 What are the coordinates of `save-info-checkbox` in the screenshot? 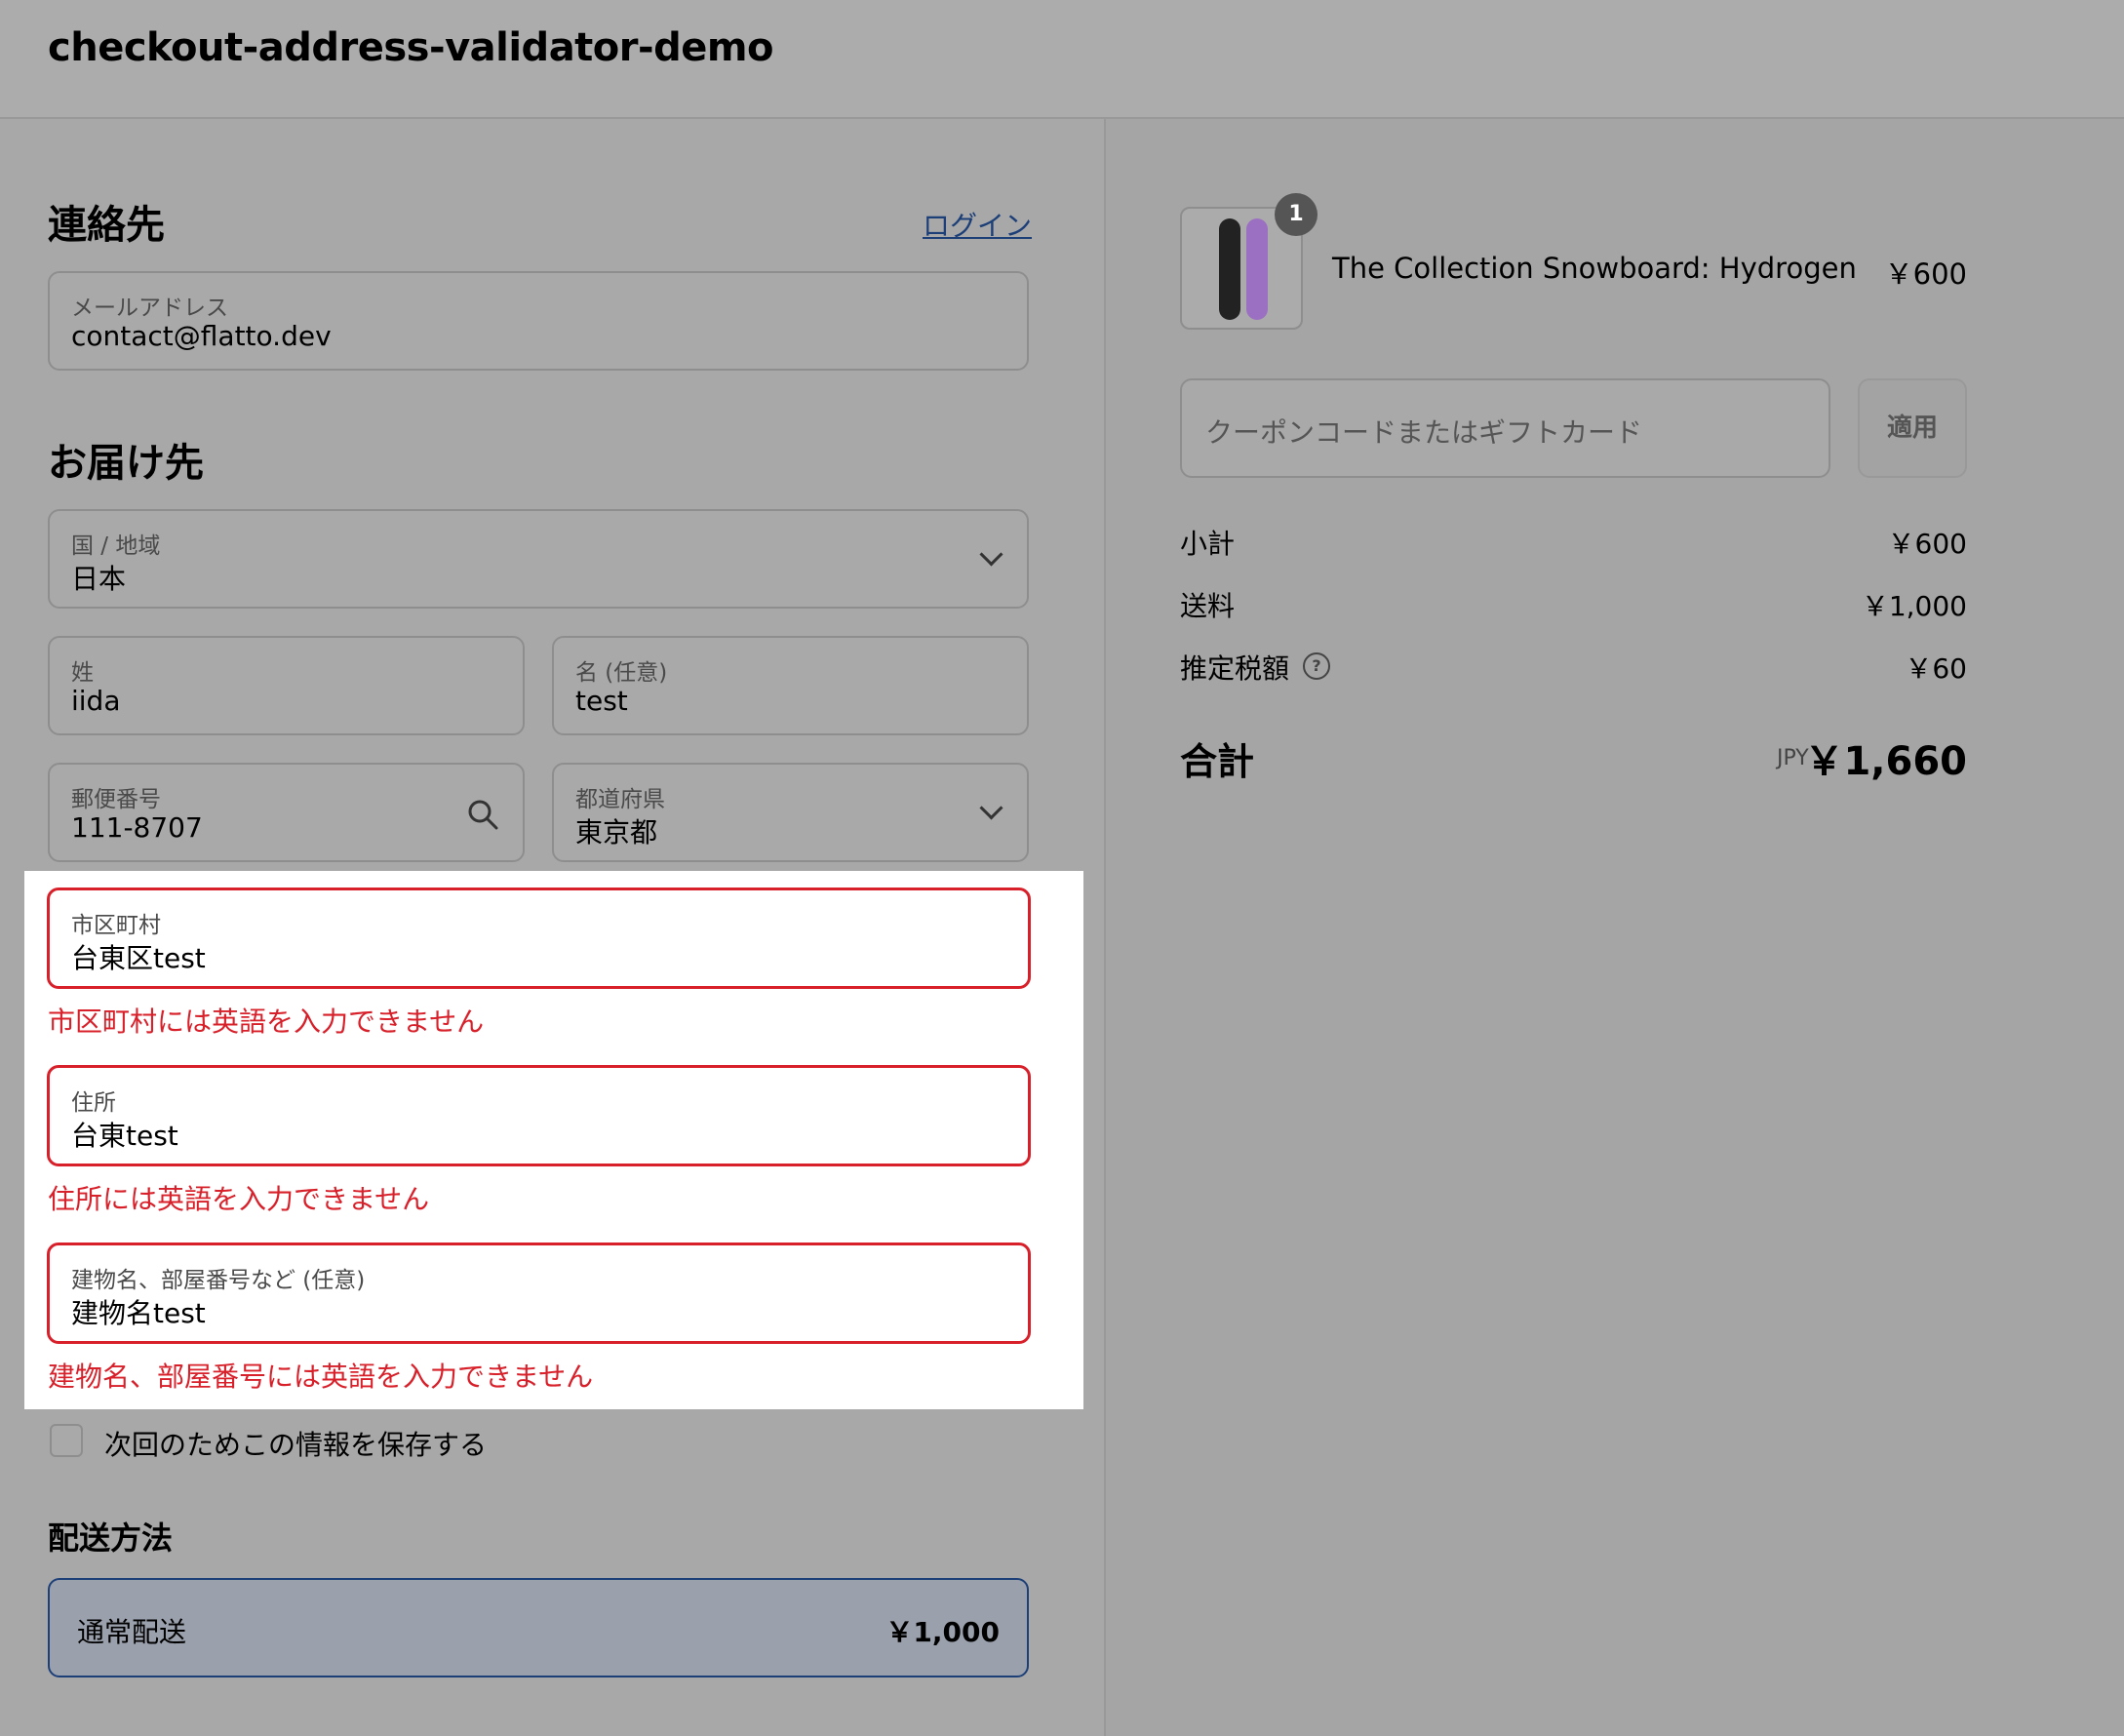 It's located at (66, 1440).